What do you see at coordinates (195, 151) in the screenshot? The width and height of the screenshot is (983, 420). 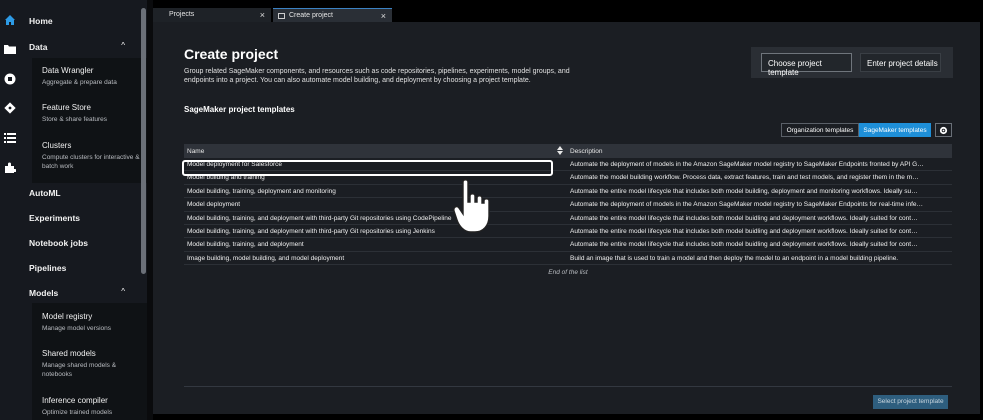 I see `column-header-name: Name` at bounding box center [195, 151].